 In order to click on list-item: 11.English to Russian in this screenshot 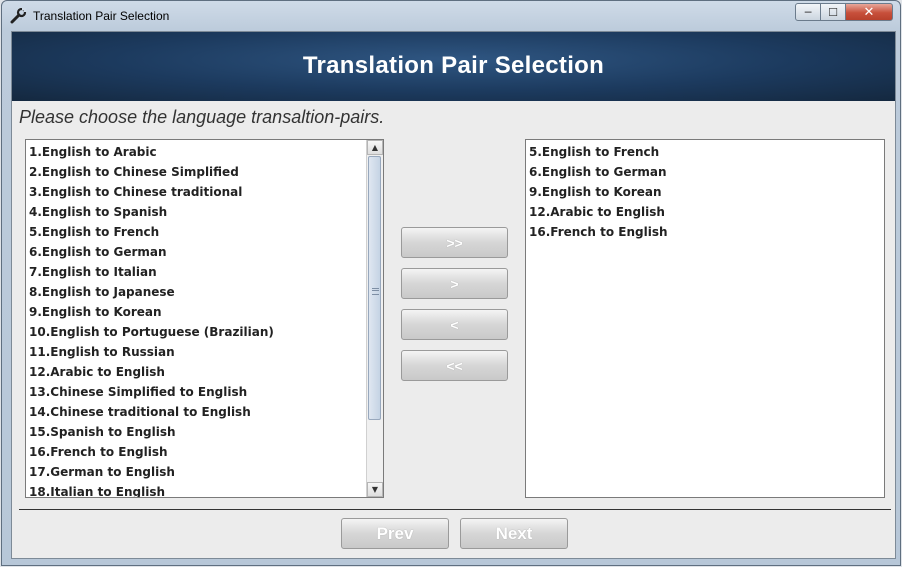, I will do `click(196, 352)`.